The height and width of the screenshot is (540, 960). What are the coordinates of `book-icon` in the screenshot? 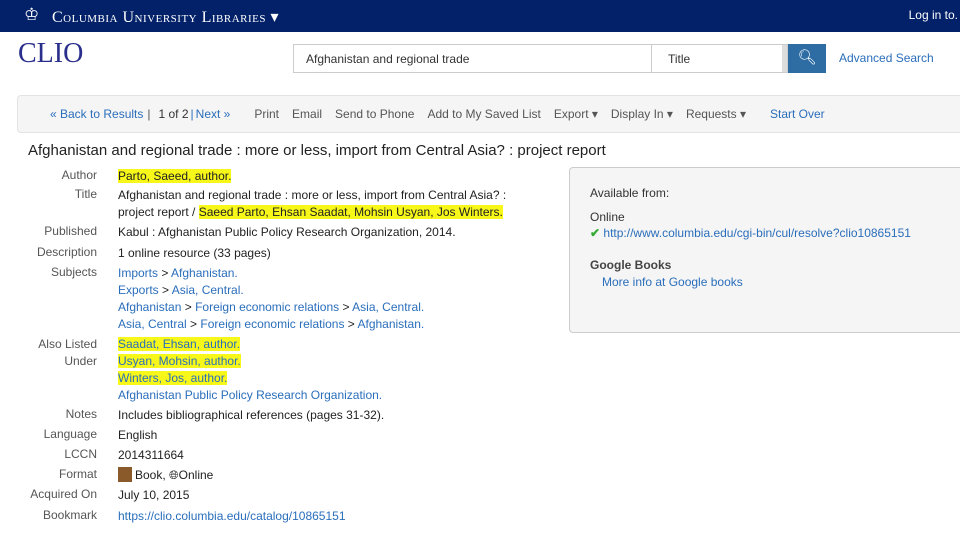 It's located at (125, 474).